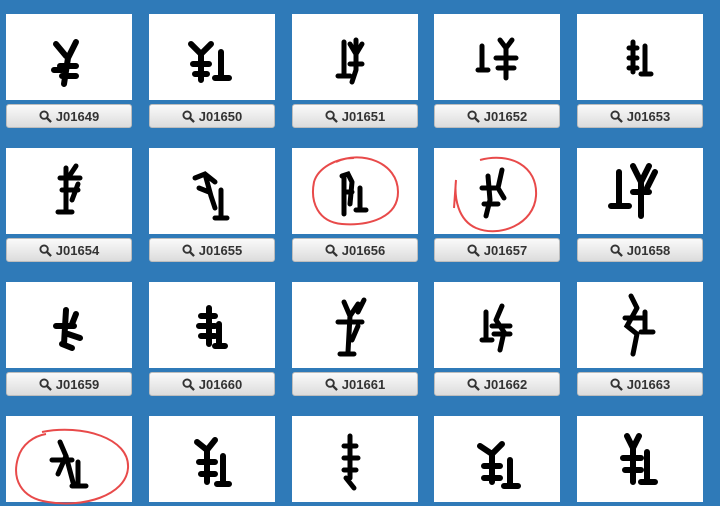 This screenshot has width=720, height=506. I want to click on view-code-button: J01652, so click(497, 116).